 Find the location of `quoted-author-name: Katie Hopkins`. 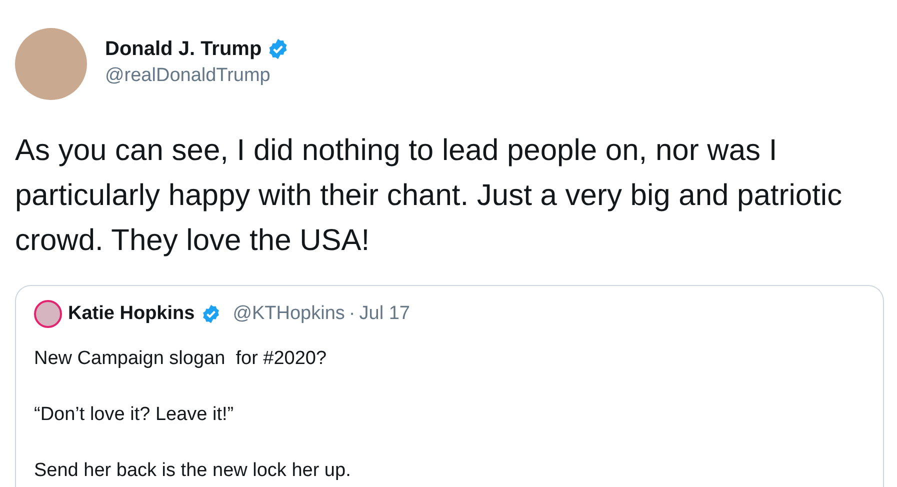

quoted-author-name: Katie Hopkins is located at coordinates (131, 314).